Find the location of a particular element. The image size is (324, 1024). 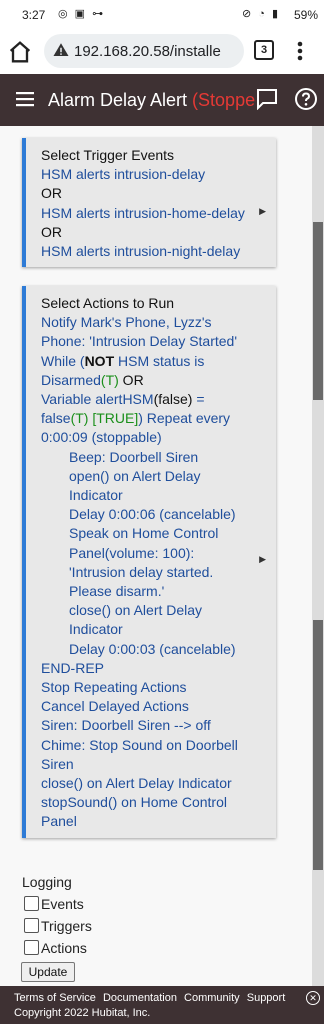

page-title: Alarm Delay Alert (Stopped) is located at coordinates (159, 100).